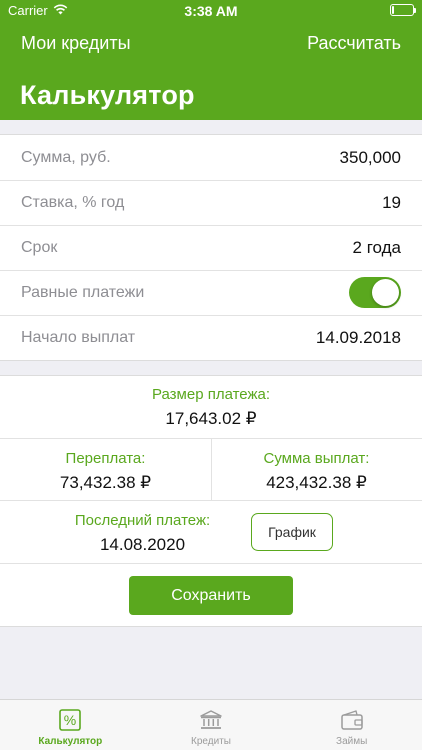 The width and height of the screenshot is (422, 750). I want to click on amount-value: 350,000, so click(370, 158).